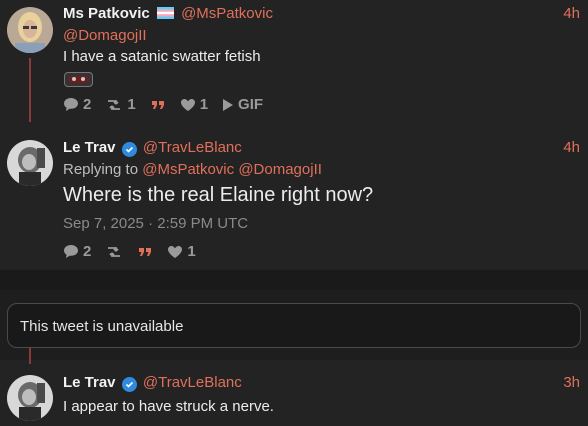 Image resolution: width=588 pixels, height=426 pixels. What do you see at coordinates (78, 79) in the screenshot?
I see `emoji-thumbnail` at bounding box center [78, 79].